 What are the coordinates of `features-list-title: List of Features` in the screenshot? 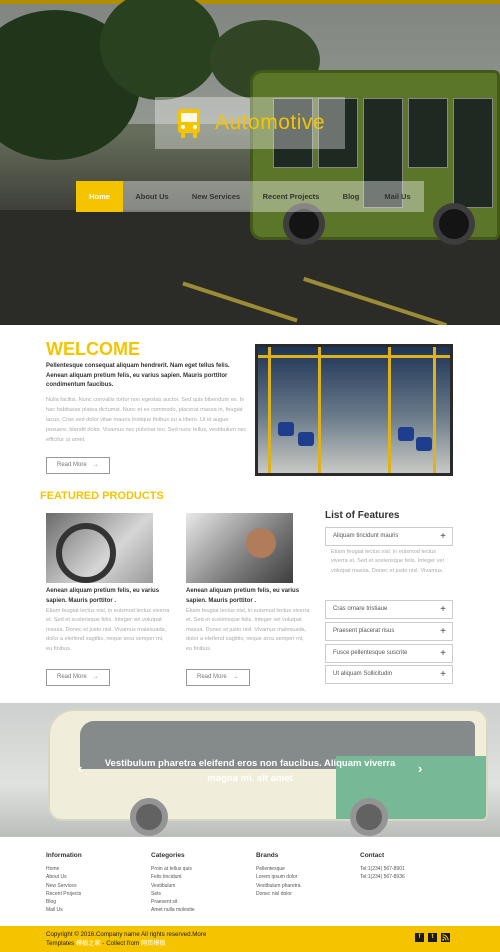 It's located at (362, 515).